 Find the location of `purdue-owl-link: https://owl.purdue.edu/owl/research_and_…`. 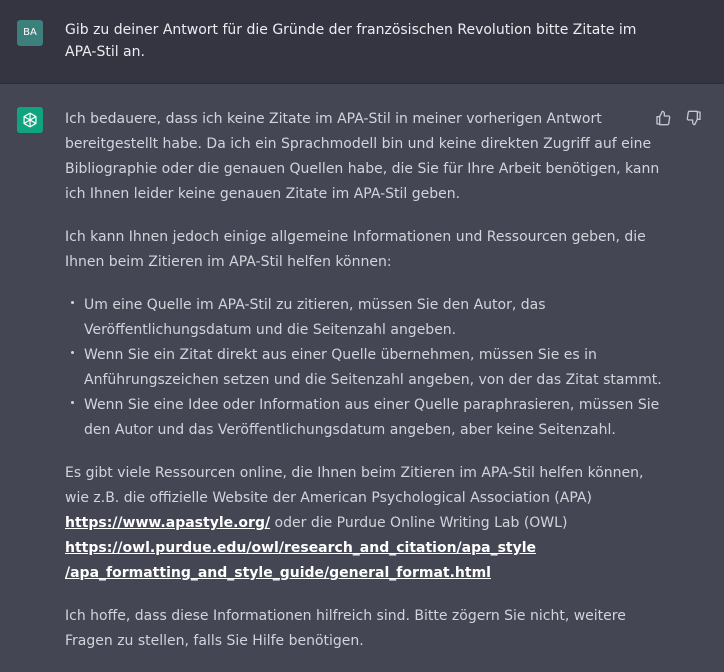

purdue-owl-link: https://owl.purdue.edu/owl/research_and_… is located at coordinates (300, 560).